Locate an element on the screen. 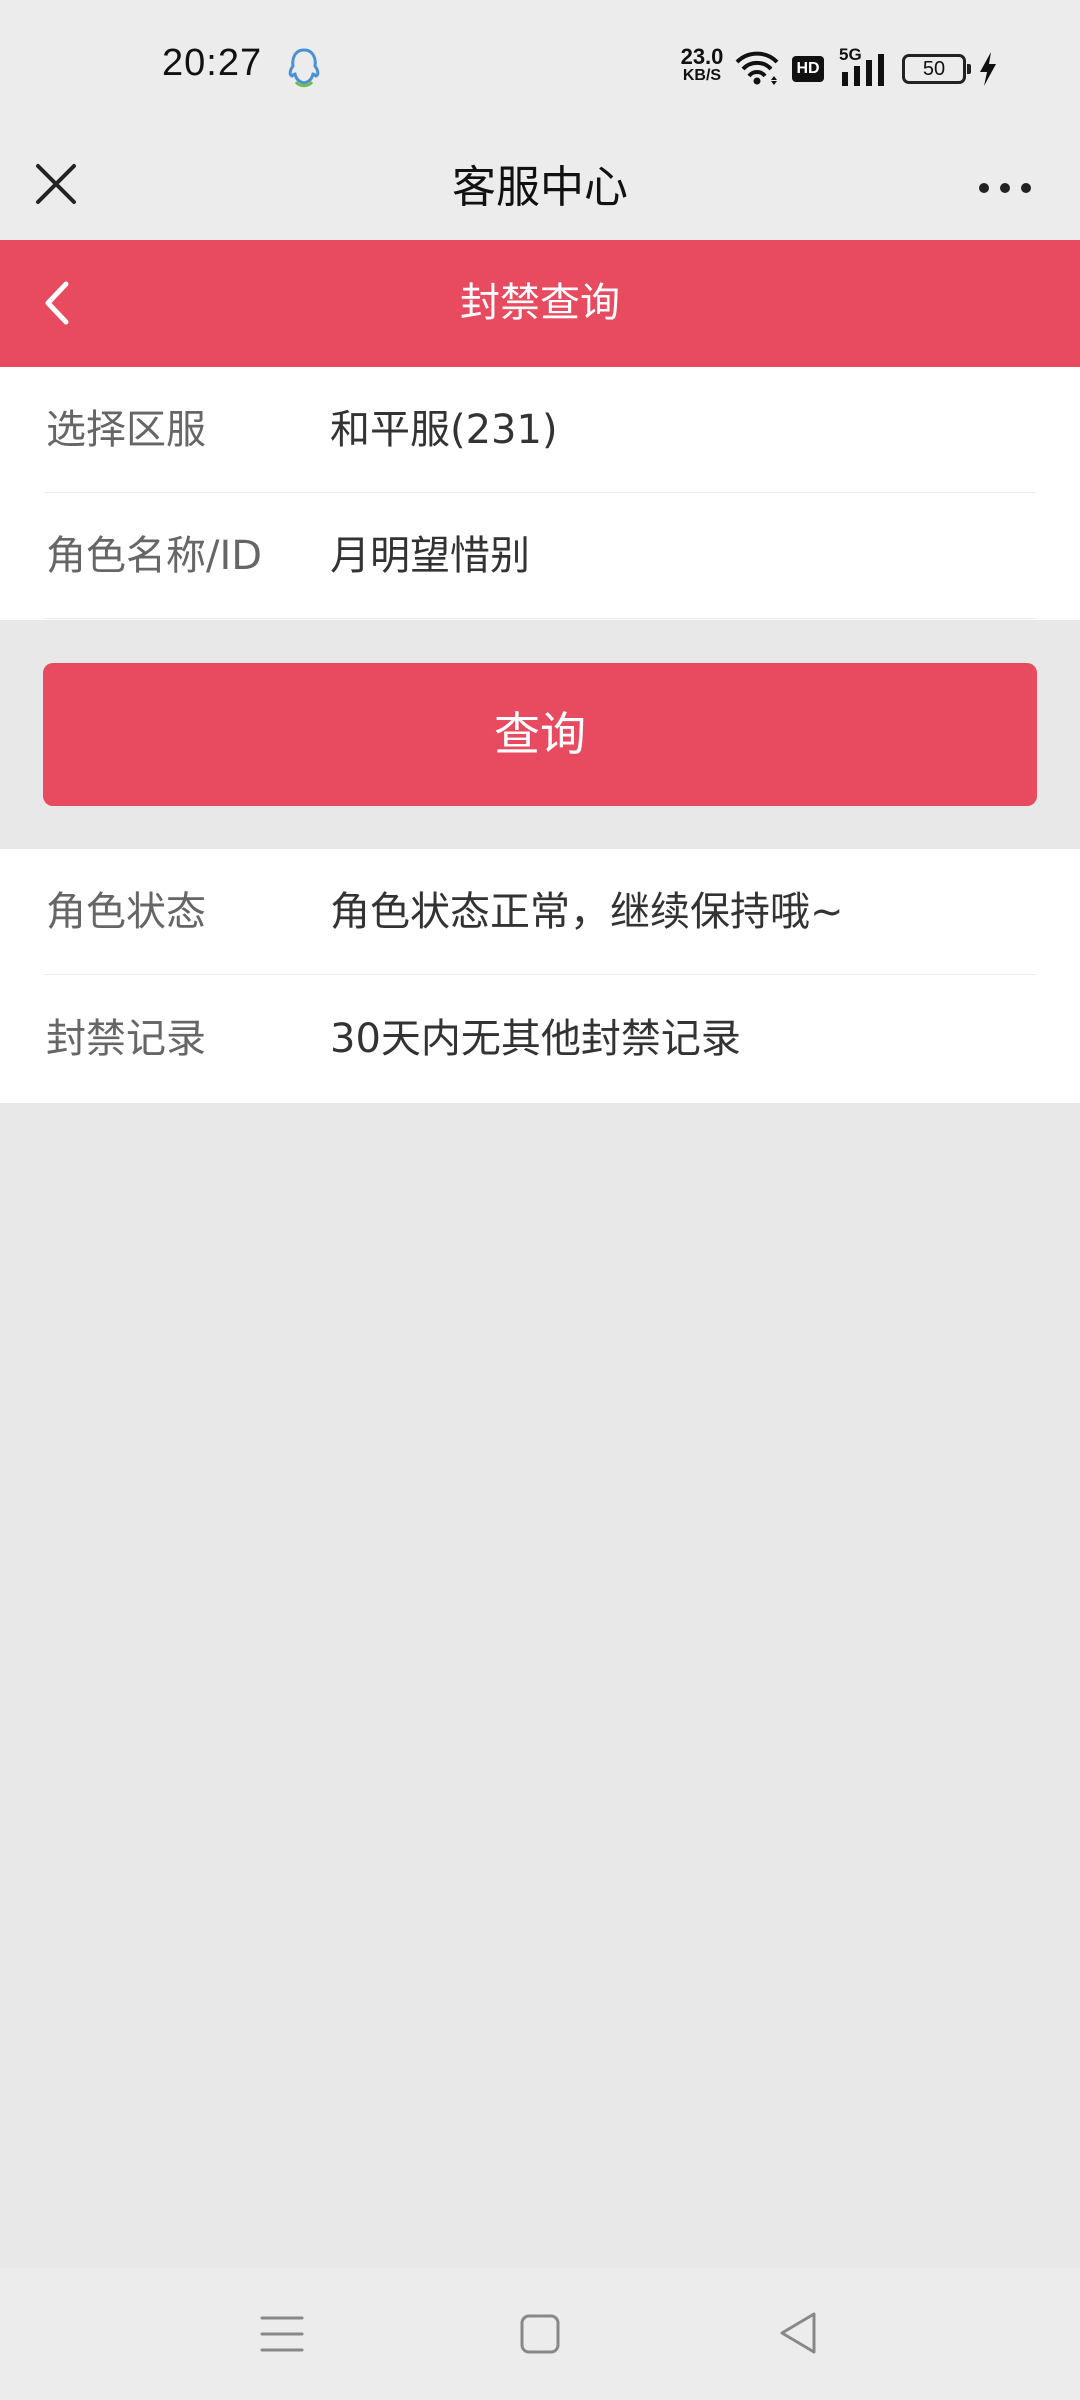 This screenshot has height=2400, width=1080. role-input-row: 角色名称/ID 月明望惜别 is located at coordinates (540, 556).